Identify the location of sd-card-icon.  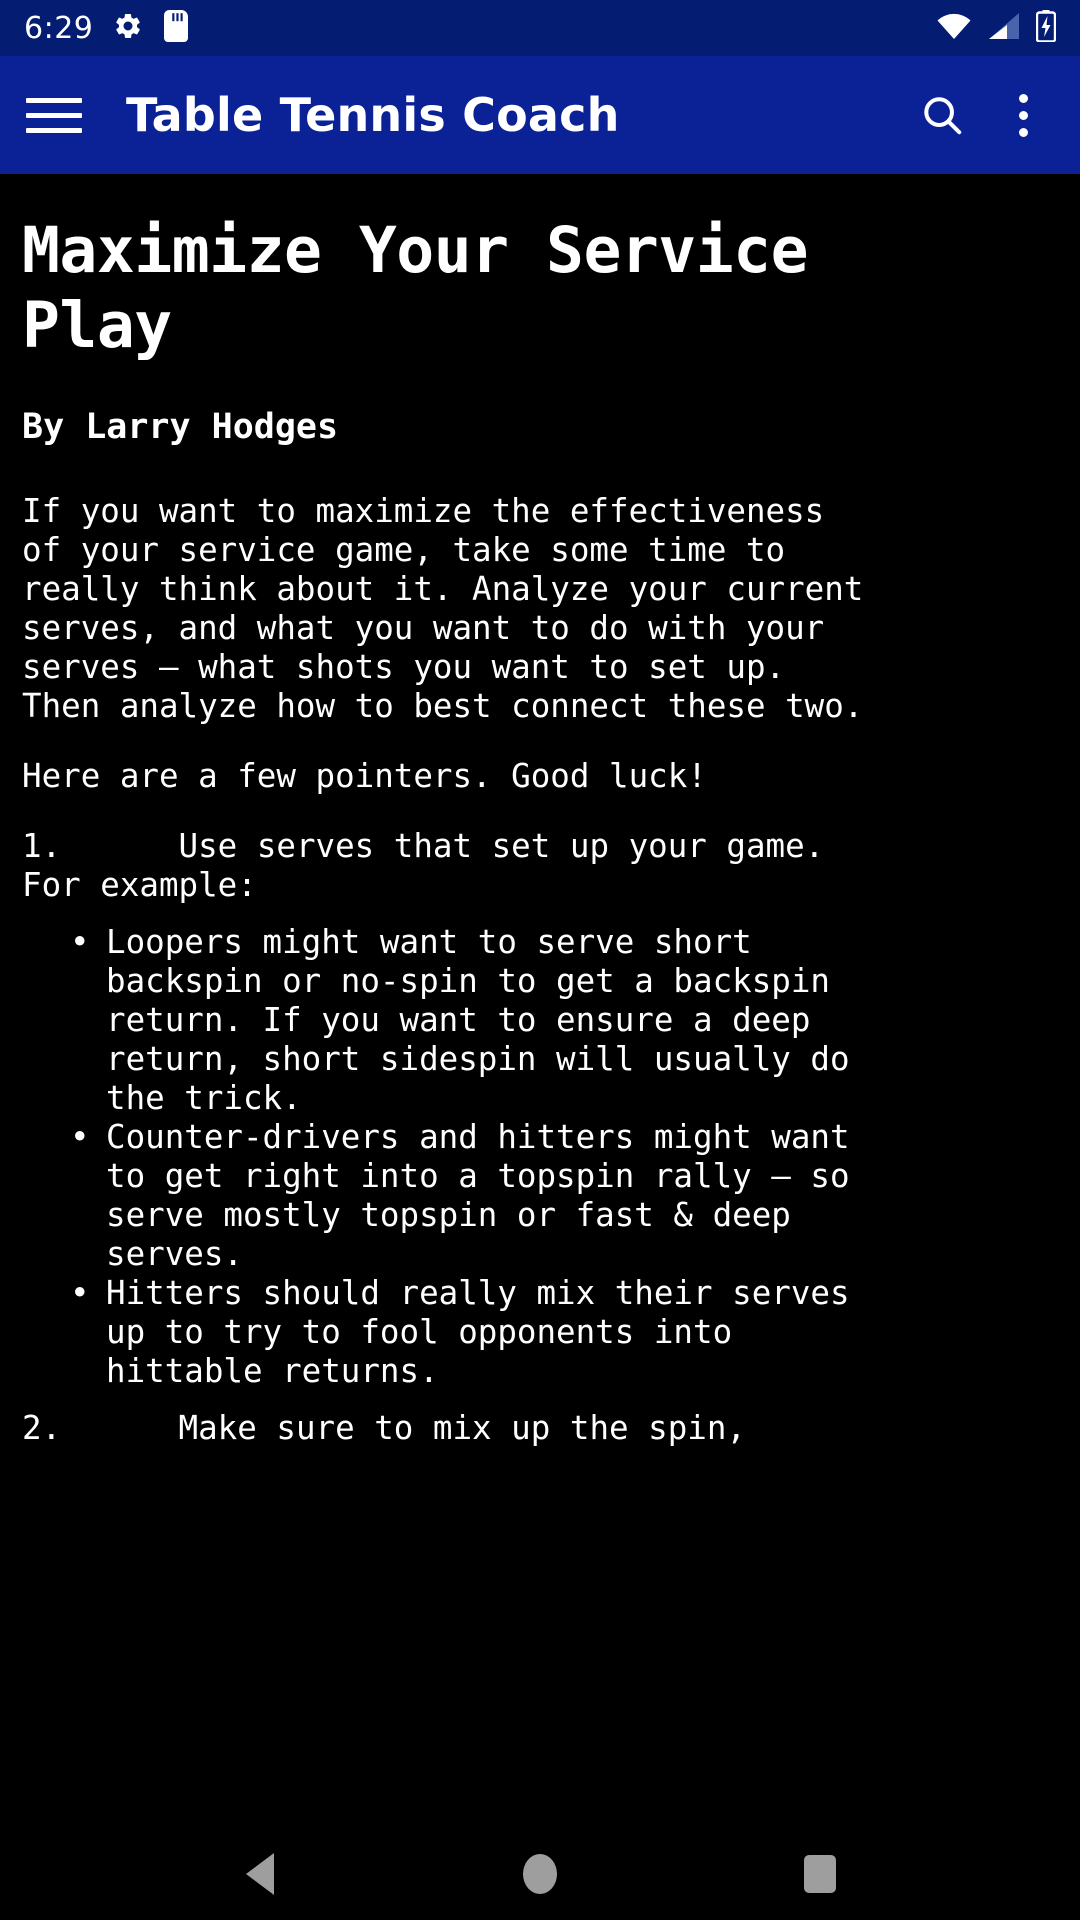
(176, 28).